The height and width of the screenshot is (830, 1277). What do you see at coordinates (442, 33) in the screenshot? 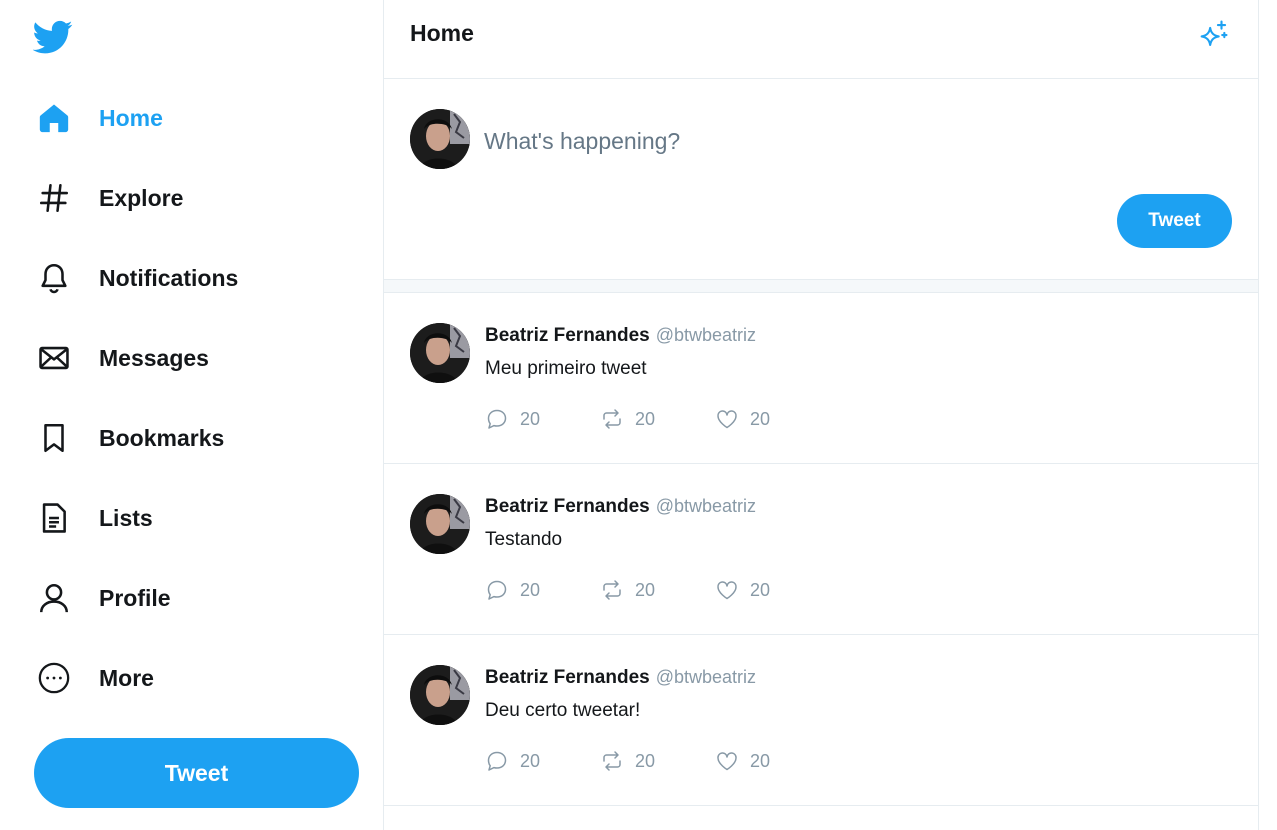
I see `page-title: Home` at bounding box center [442, 33].